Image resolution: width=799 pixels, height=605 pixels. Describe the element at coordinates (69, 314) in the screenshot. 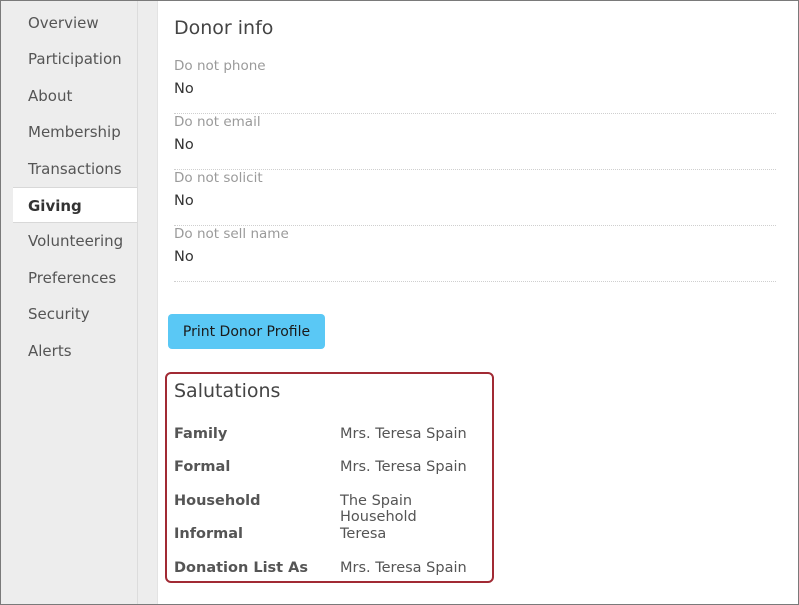

I see `sidebar-item-security: Security` at that location.